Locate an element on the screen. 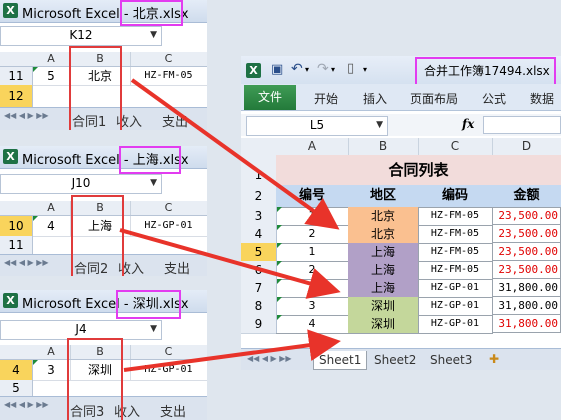 This screenshot has width=561, height=420. row-header: 7 is located at coordinates (259, 288).